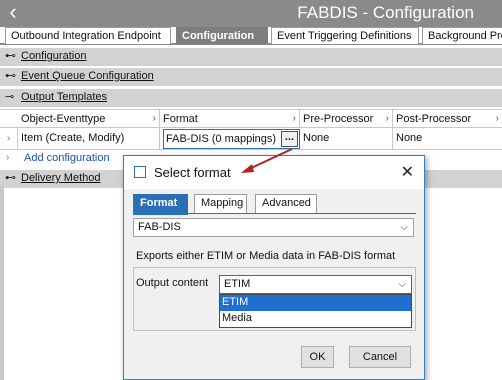 The image size is (502, 380). What do you see at coordinates (10, 97) in the screenshot?
I see `pin-icon: ⊸` at bounding box center [10, 97].